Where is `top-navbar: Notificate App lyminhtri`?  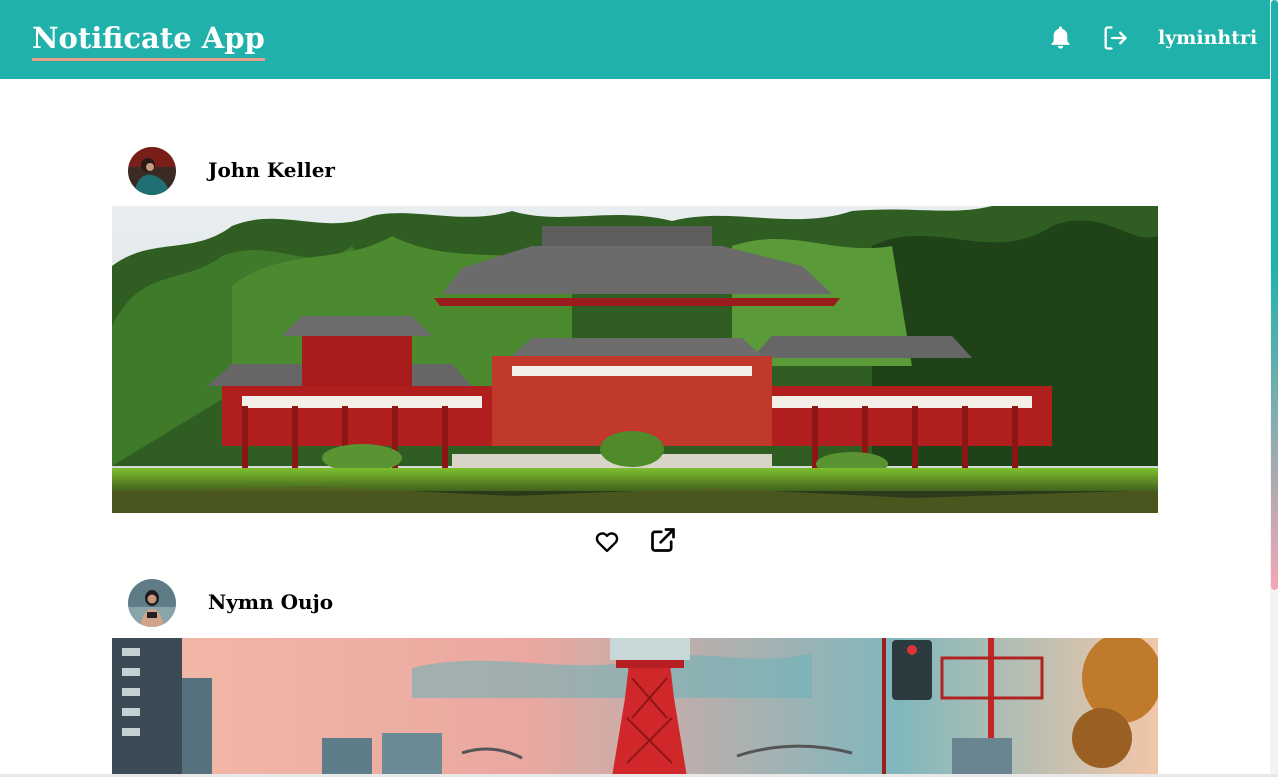
top-navbar: Notificate App lyminhtri is located at coordinates (635, 39).